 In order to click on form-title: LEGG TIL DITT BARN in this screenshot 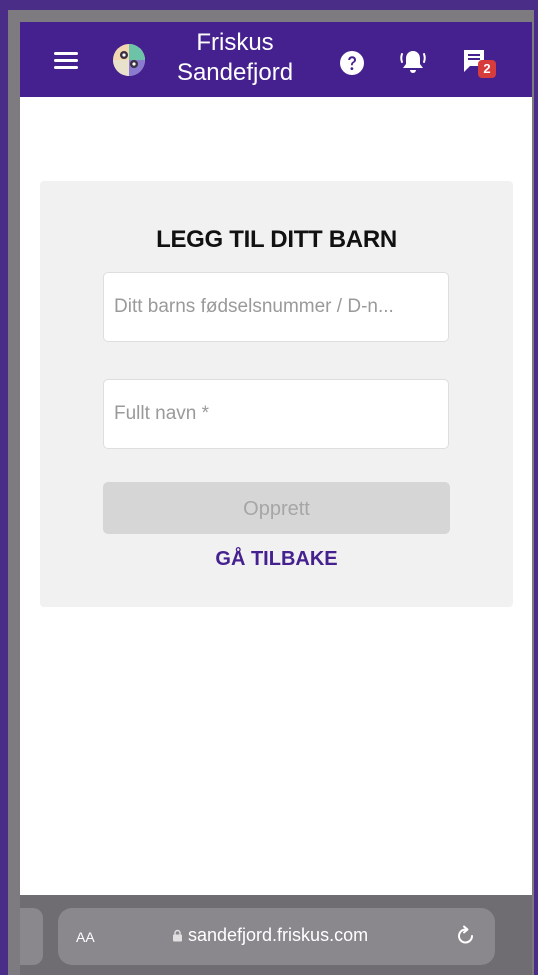, I will do `click(276, 239)`.